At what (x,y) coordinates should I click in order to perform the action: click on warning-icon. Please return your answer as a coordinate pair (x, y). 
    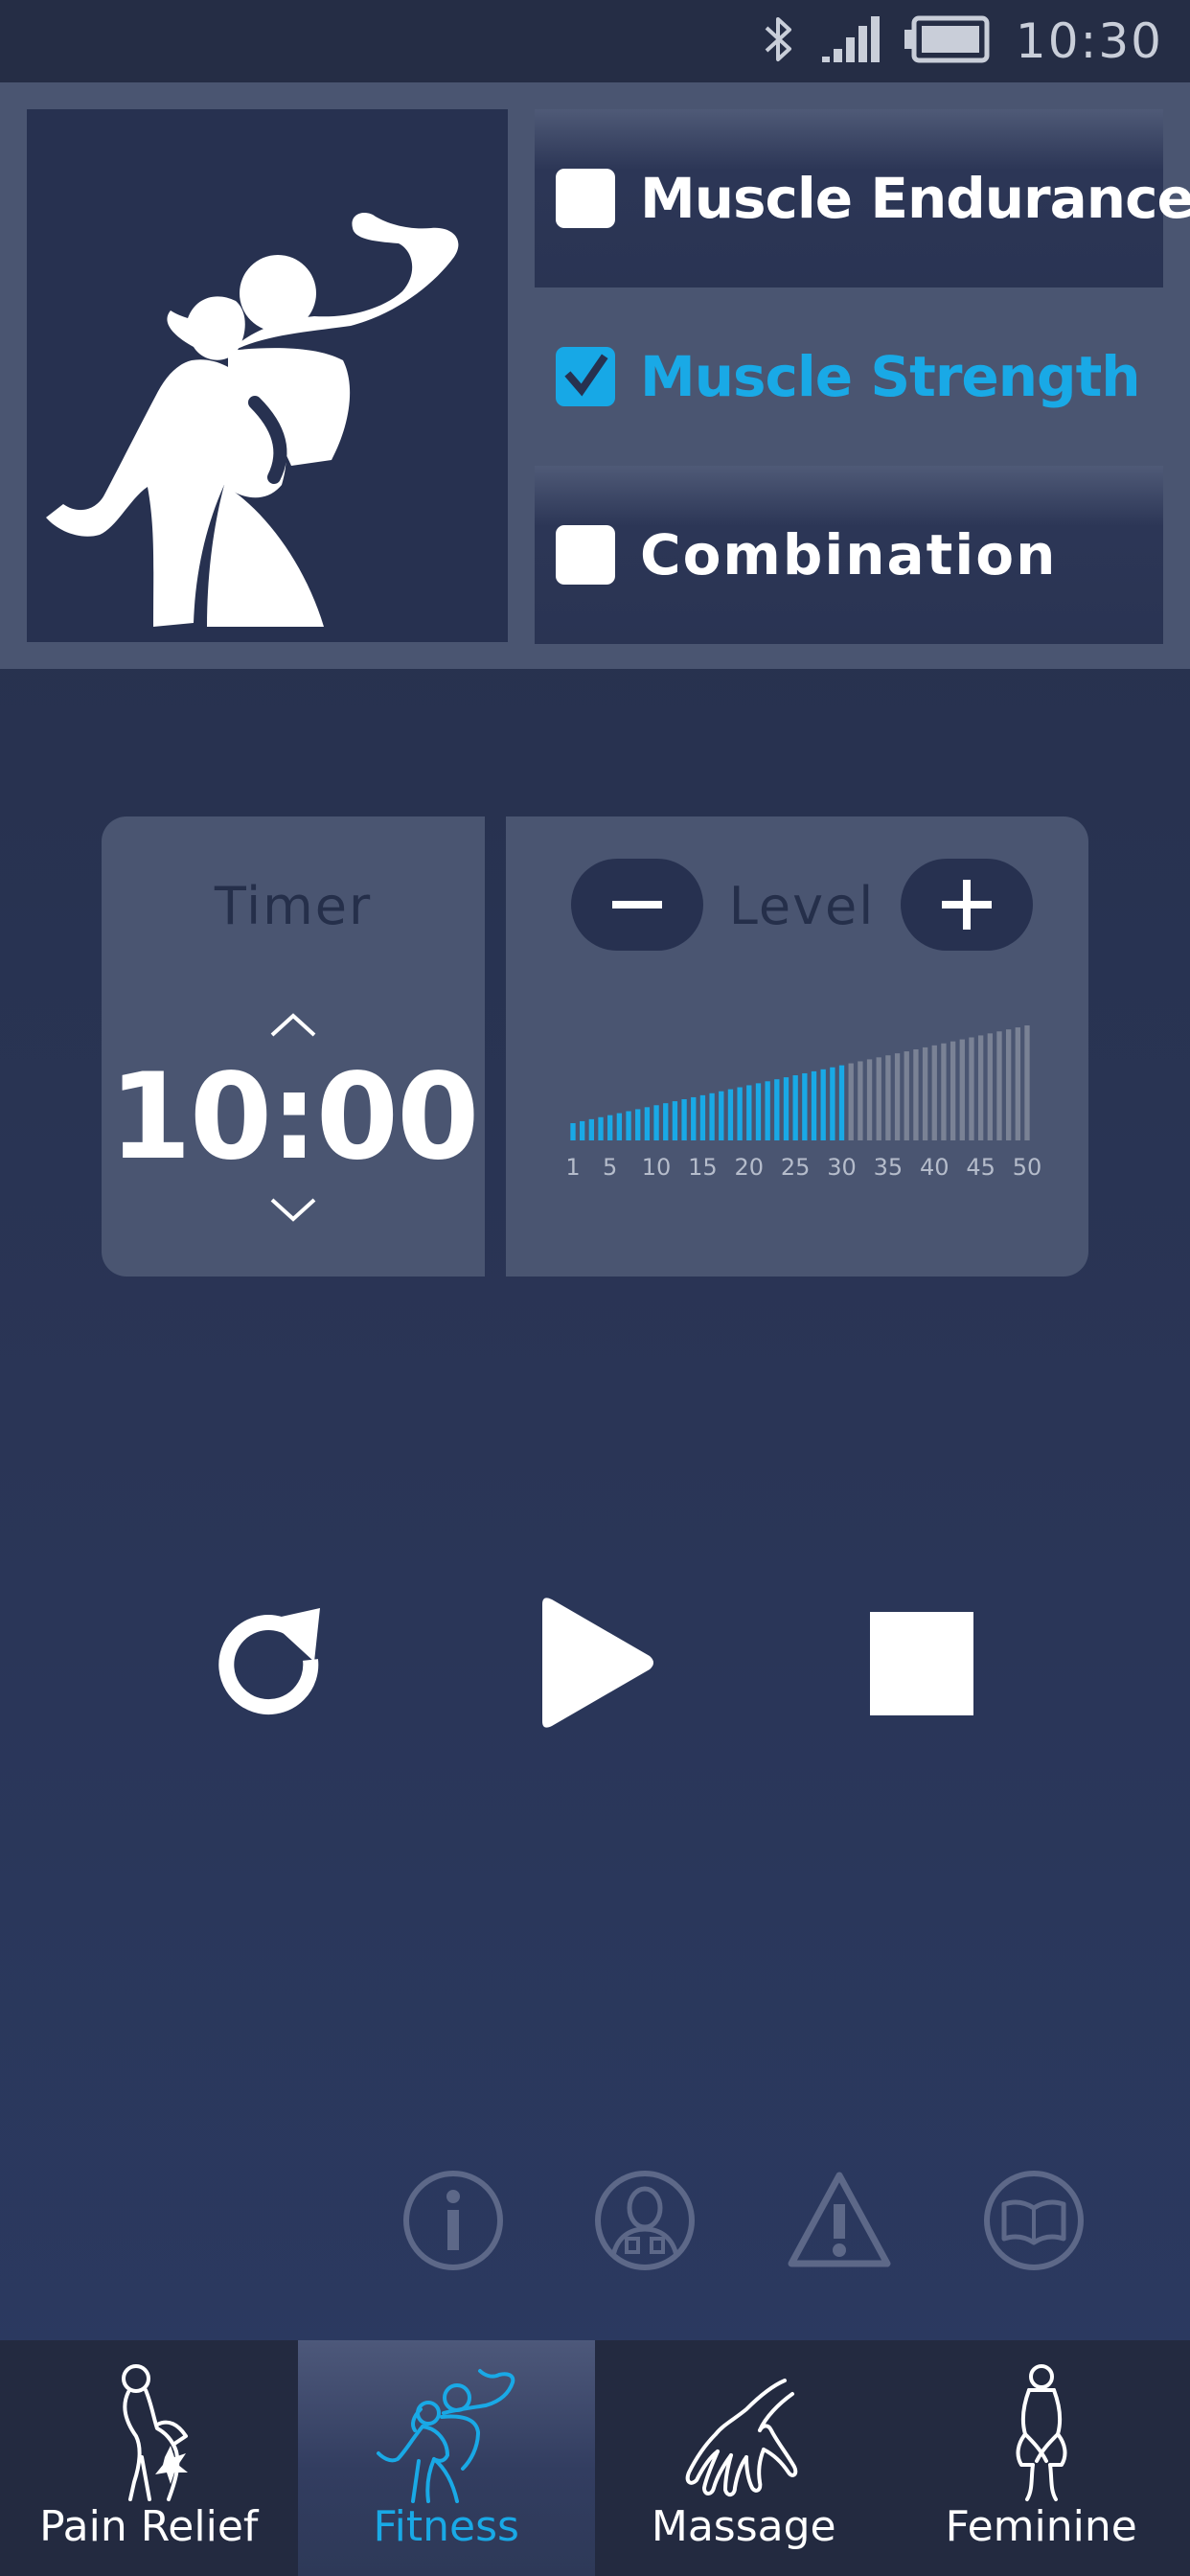
    Looking at the image, I should click on (840, 2220).